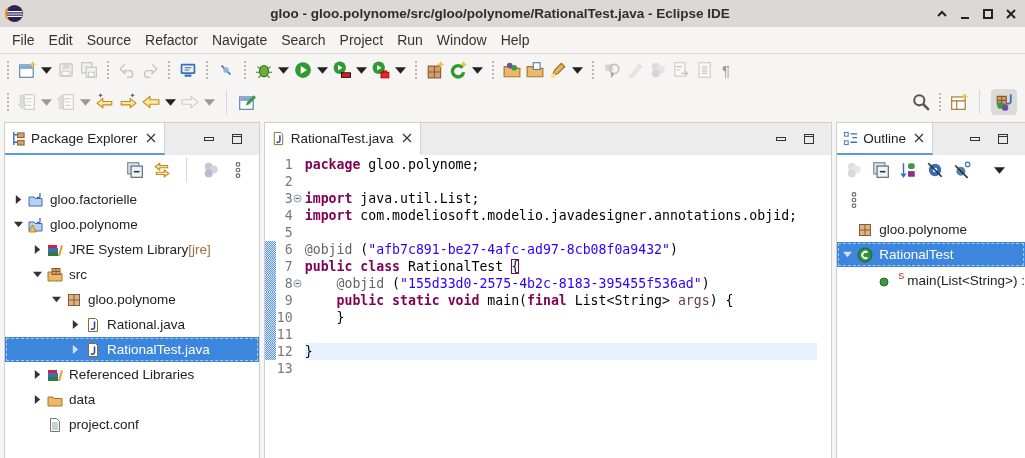 Image resolution: width=1025 pixels, height=458 pixels. What do you see at coordinates (935, 170) in the screenshot?
I see `hide-fields-icon` at bounding box center [935, 170].